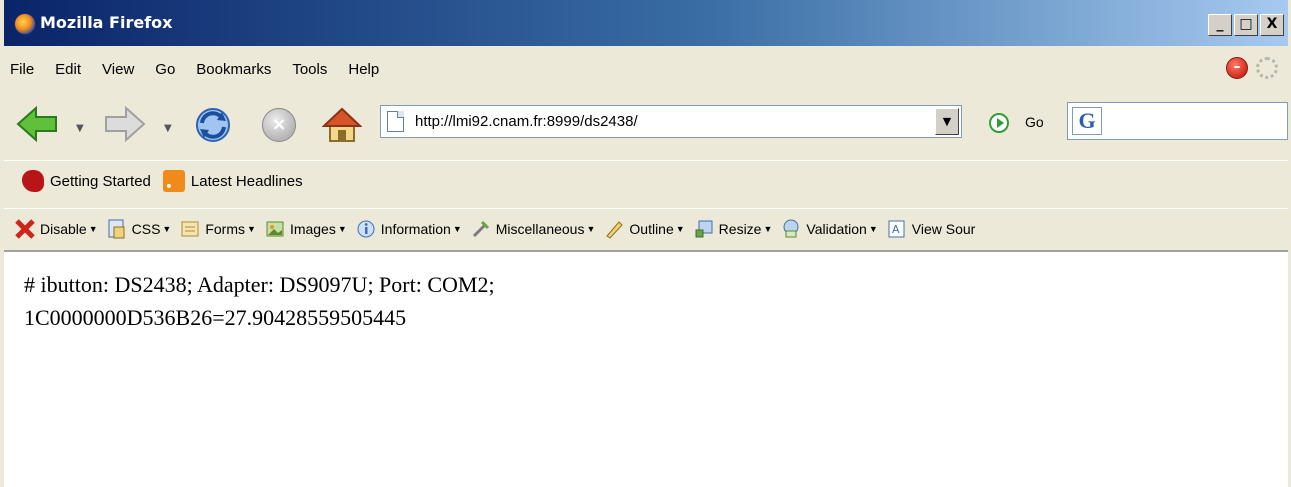 The width and height of the screenshot is (1291, 487). I want to click on google-search-icon: G, so click(1087, 121).